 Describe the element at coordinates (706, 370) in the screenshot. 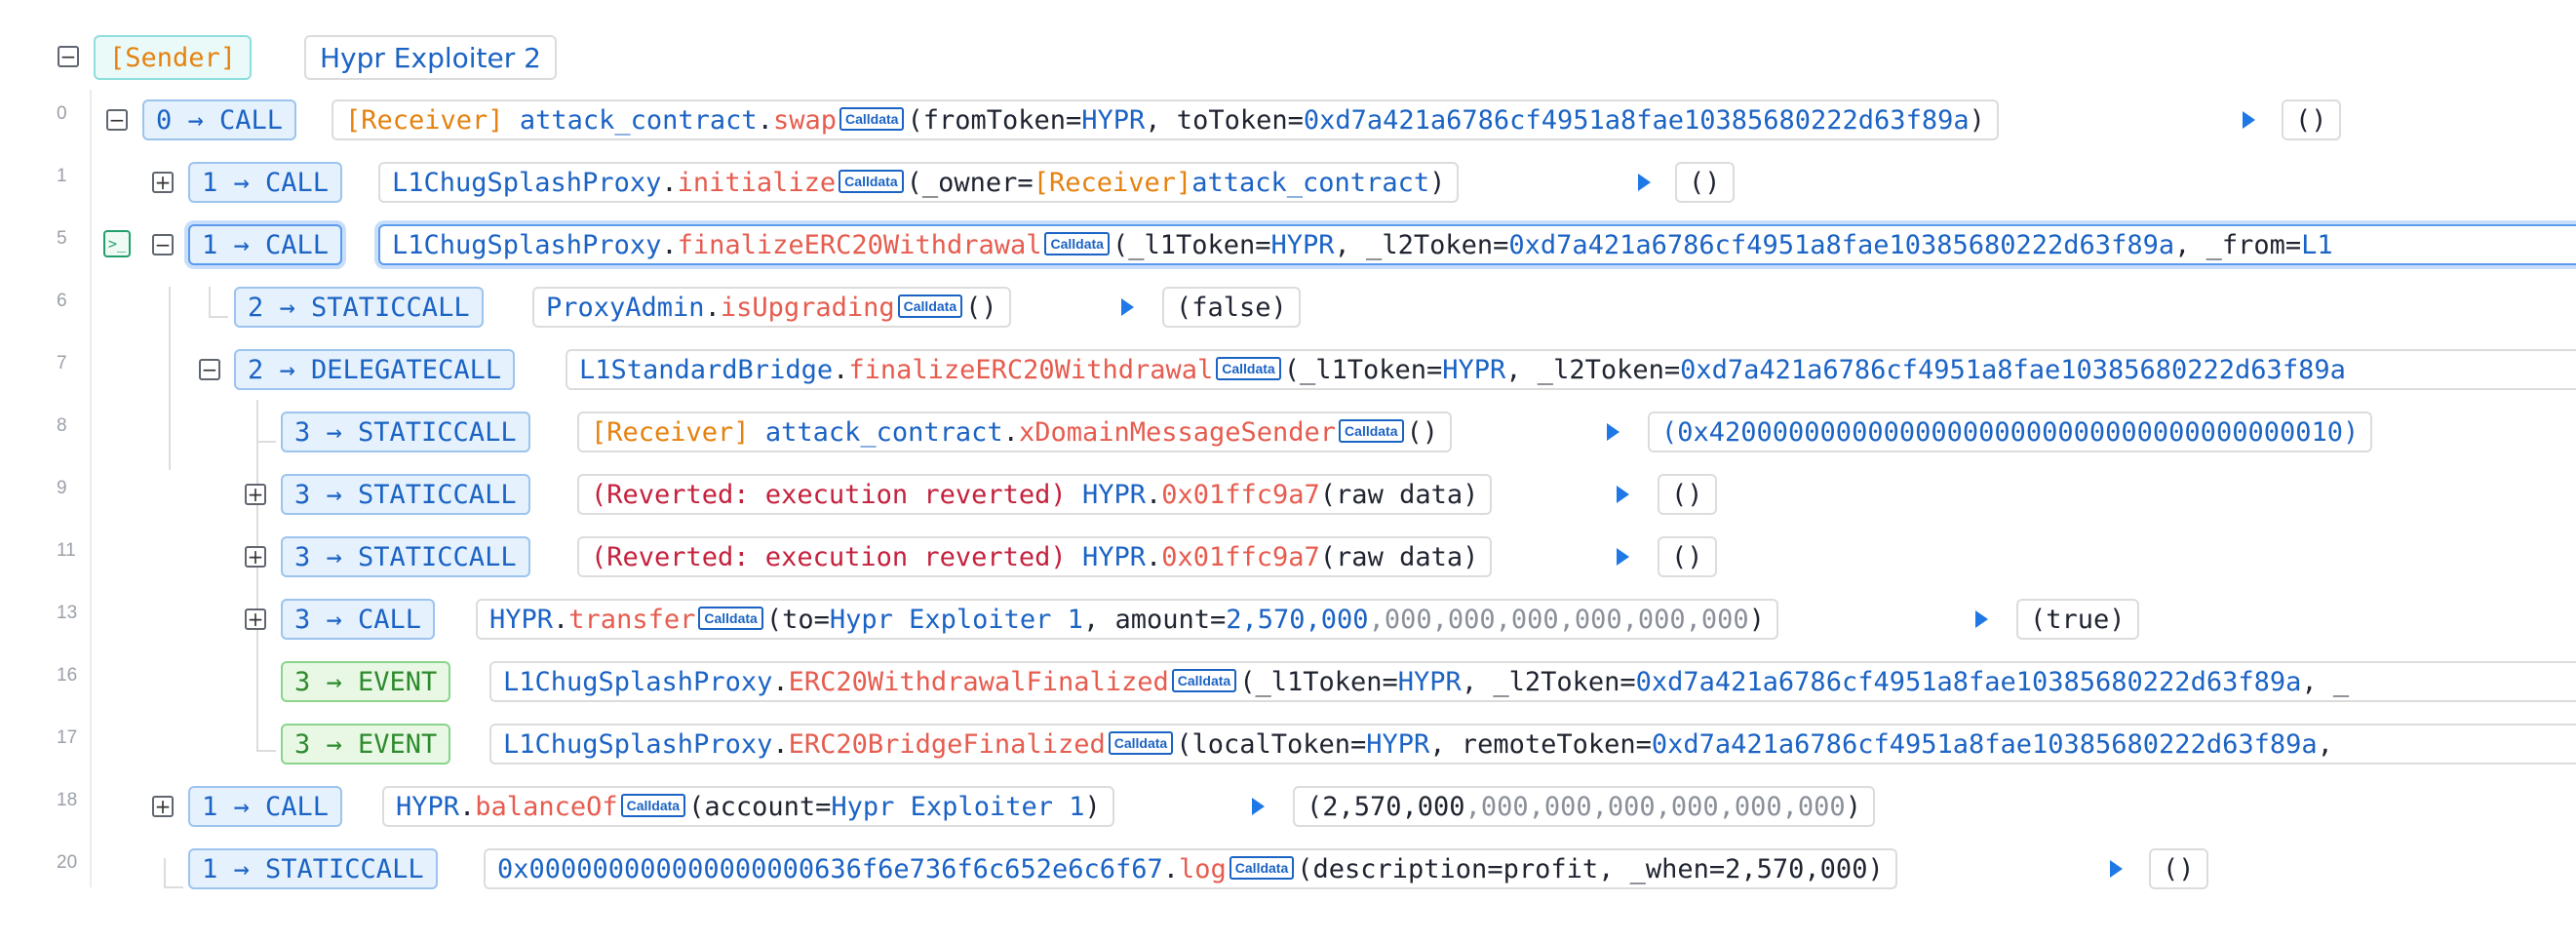

I see `contract-name: L1StandardBridge` at that location.